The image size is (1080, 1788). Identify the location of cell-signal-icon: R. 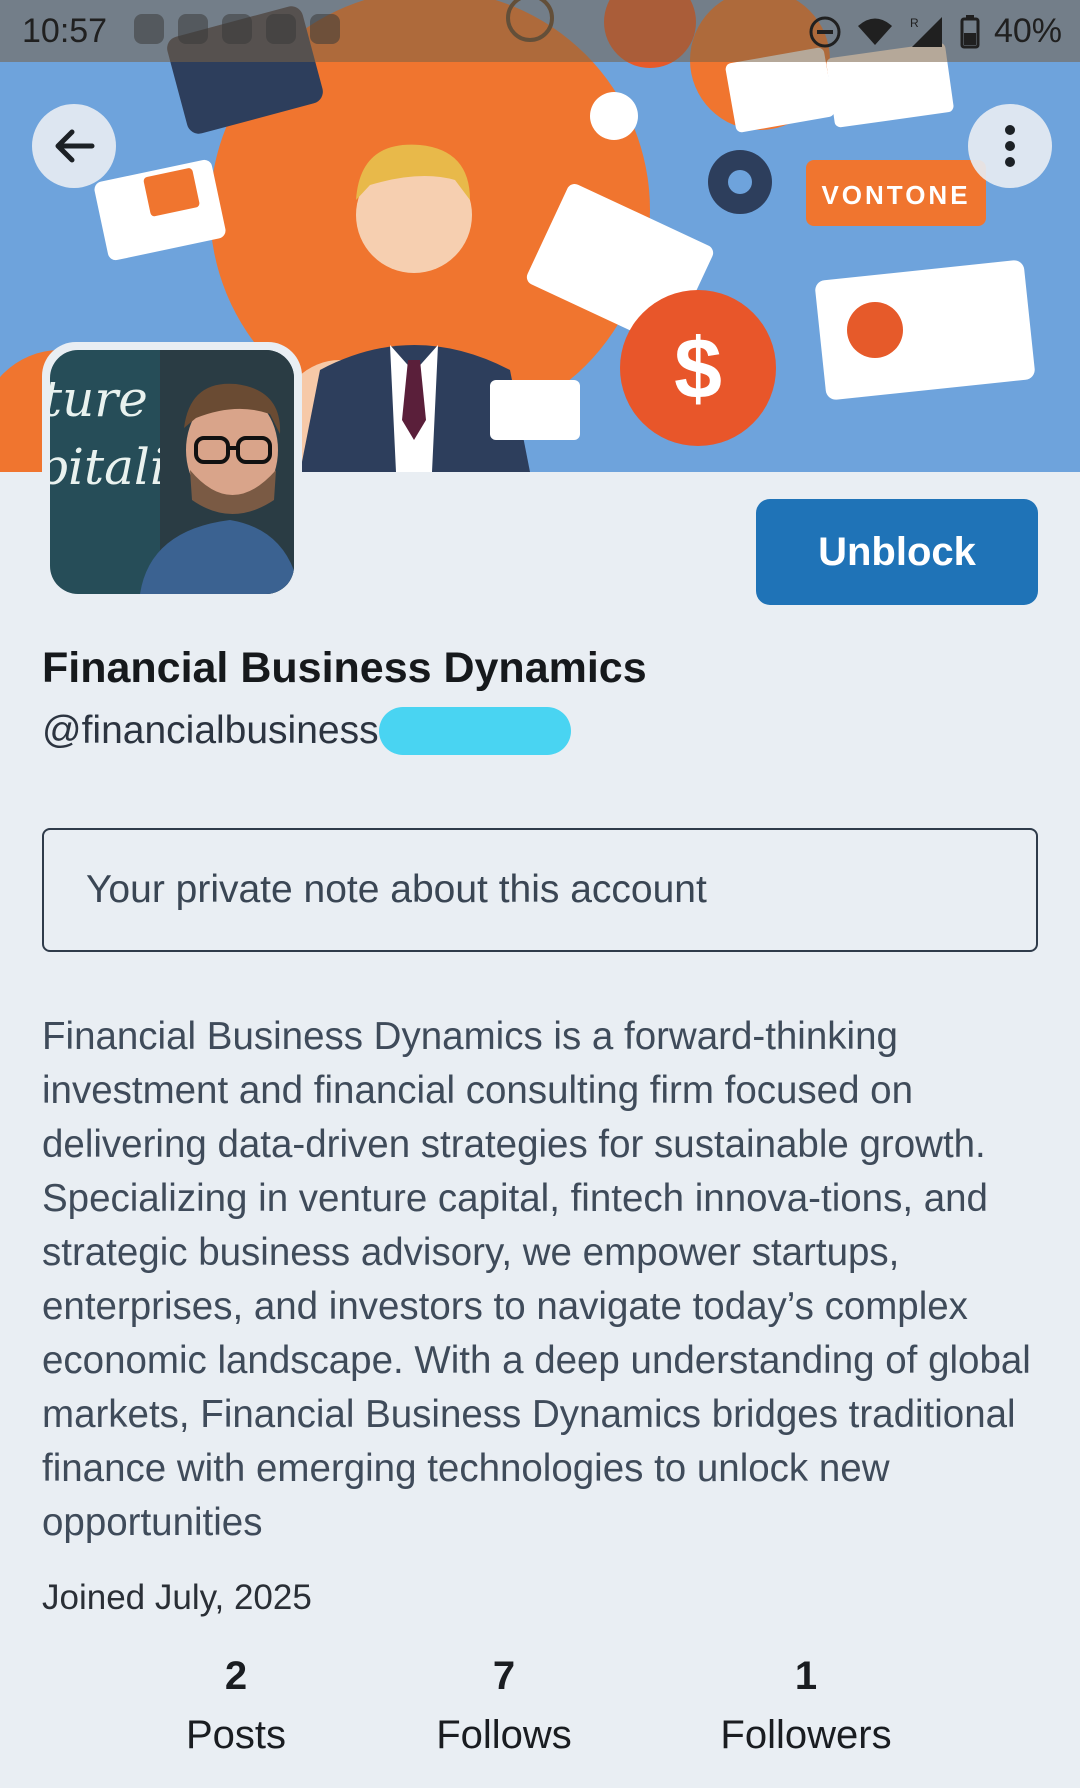
(926, 31).